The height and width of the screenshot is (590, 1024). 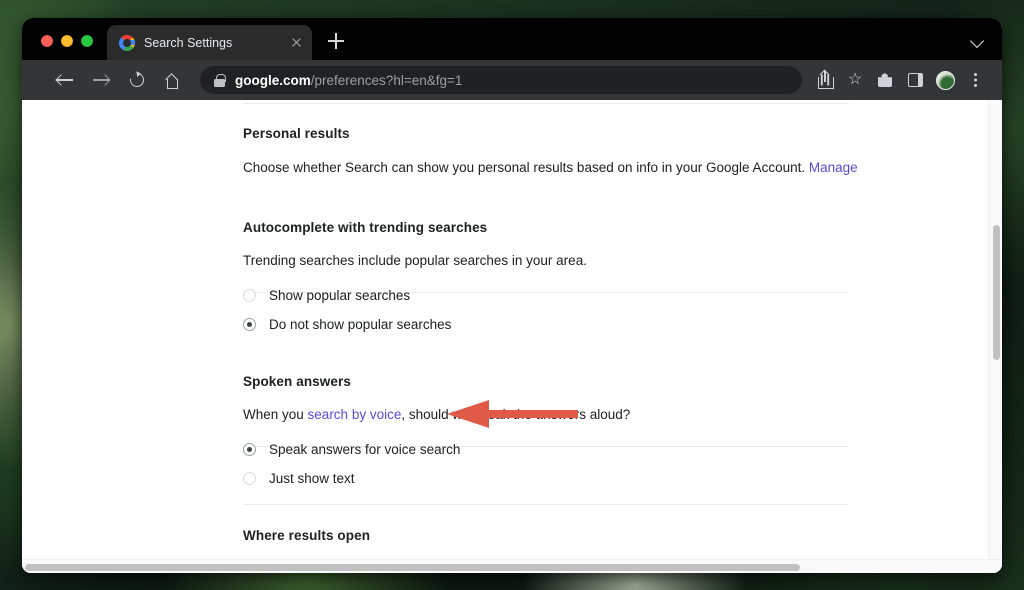 What do you see at coordinates (436, 479) in the screenshot?
I see `radio-option-just-show-text: Just show text` at bounding box center [436, 479].